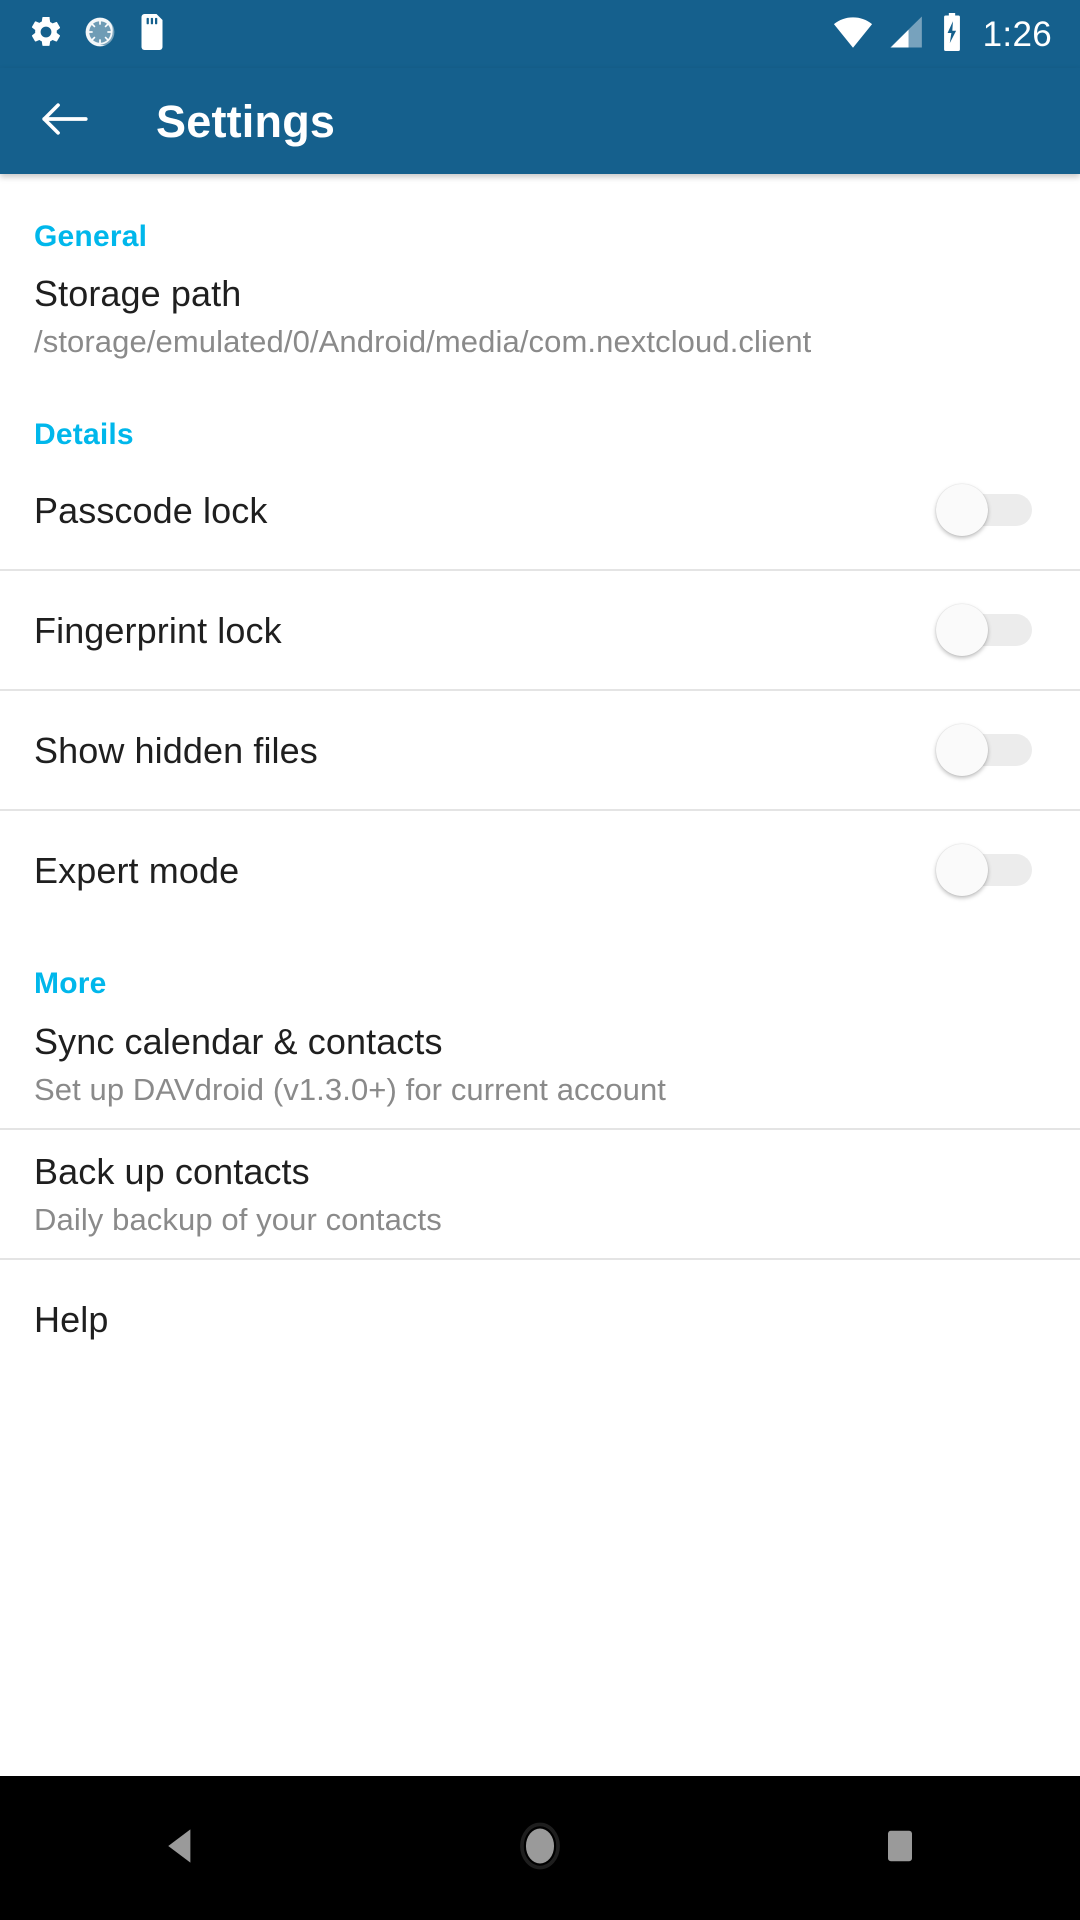 The width and height of the screenshot is (1080, 1920). I want to click on row-text-block: Show hidden files, so click(473, 750).